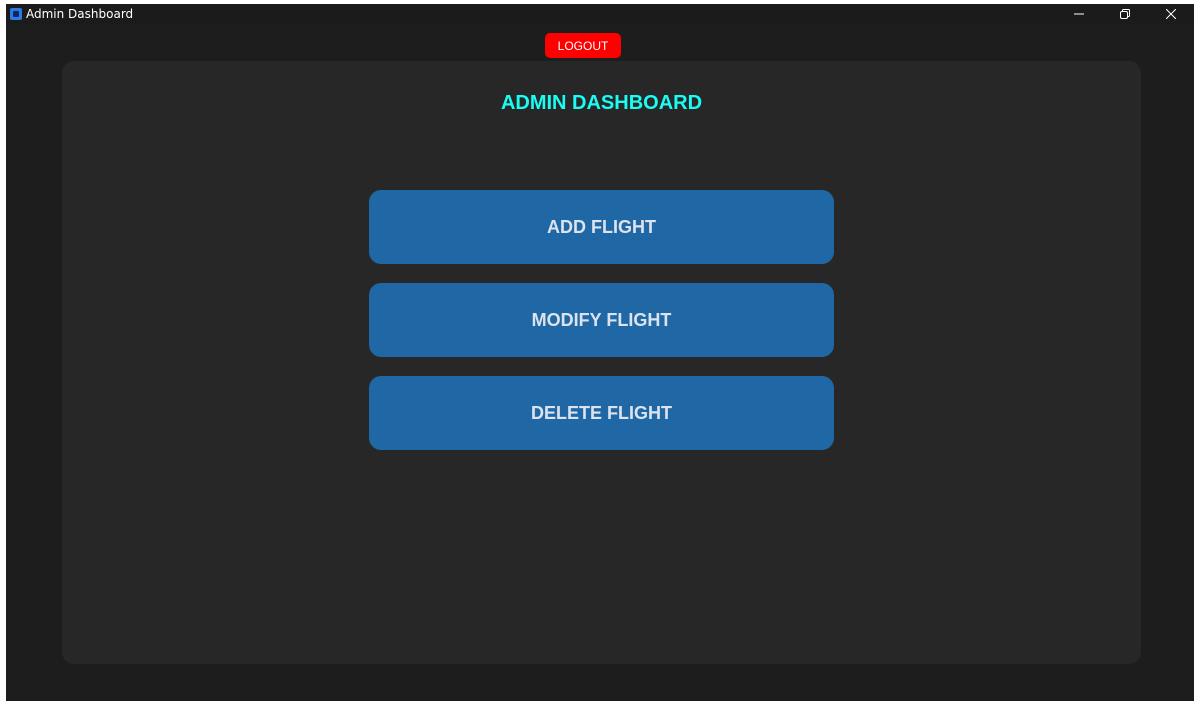  I want to click on minimize-button, so click(1079, 14).